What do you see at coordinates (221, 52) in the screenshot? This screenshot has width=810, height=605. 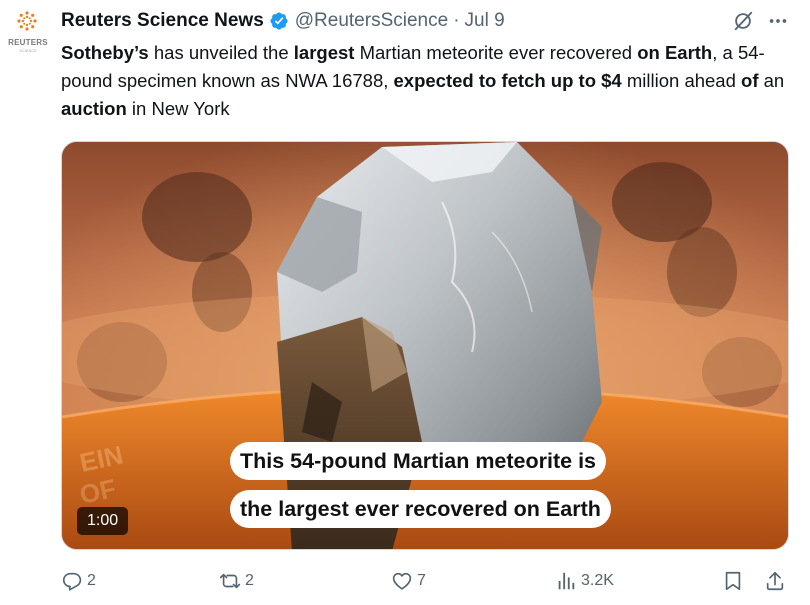 I see `text-seg-1: has unveiled the` at bounding box center [221, 52].